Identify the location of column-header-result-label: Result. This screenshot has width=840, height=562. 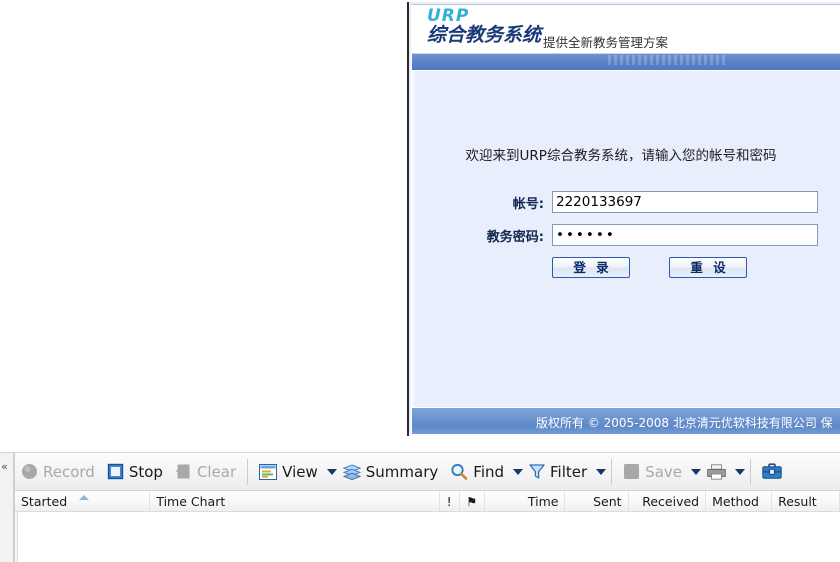
(797, 501).